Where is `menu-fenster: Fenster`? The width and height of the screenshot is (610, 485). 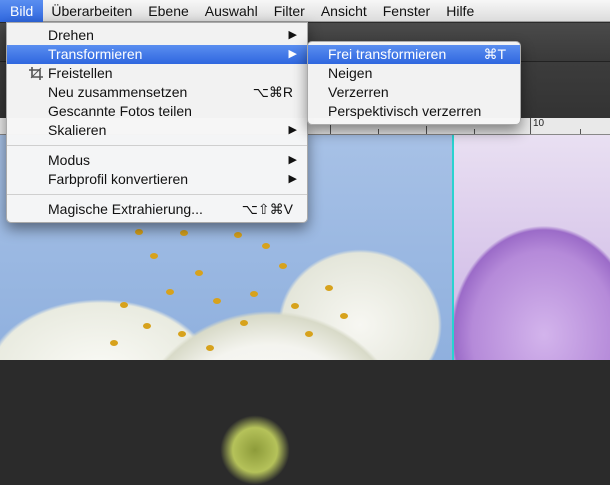
menu-fenster: Fenster is located at coordinates (406, 11).